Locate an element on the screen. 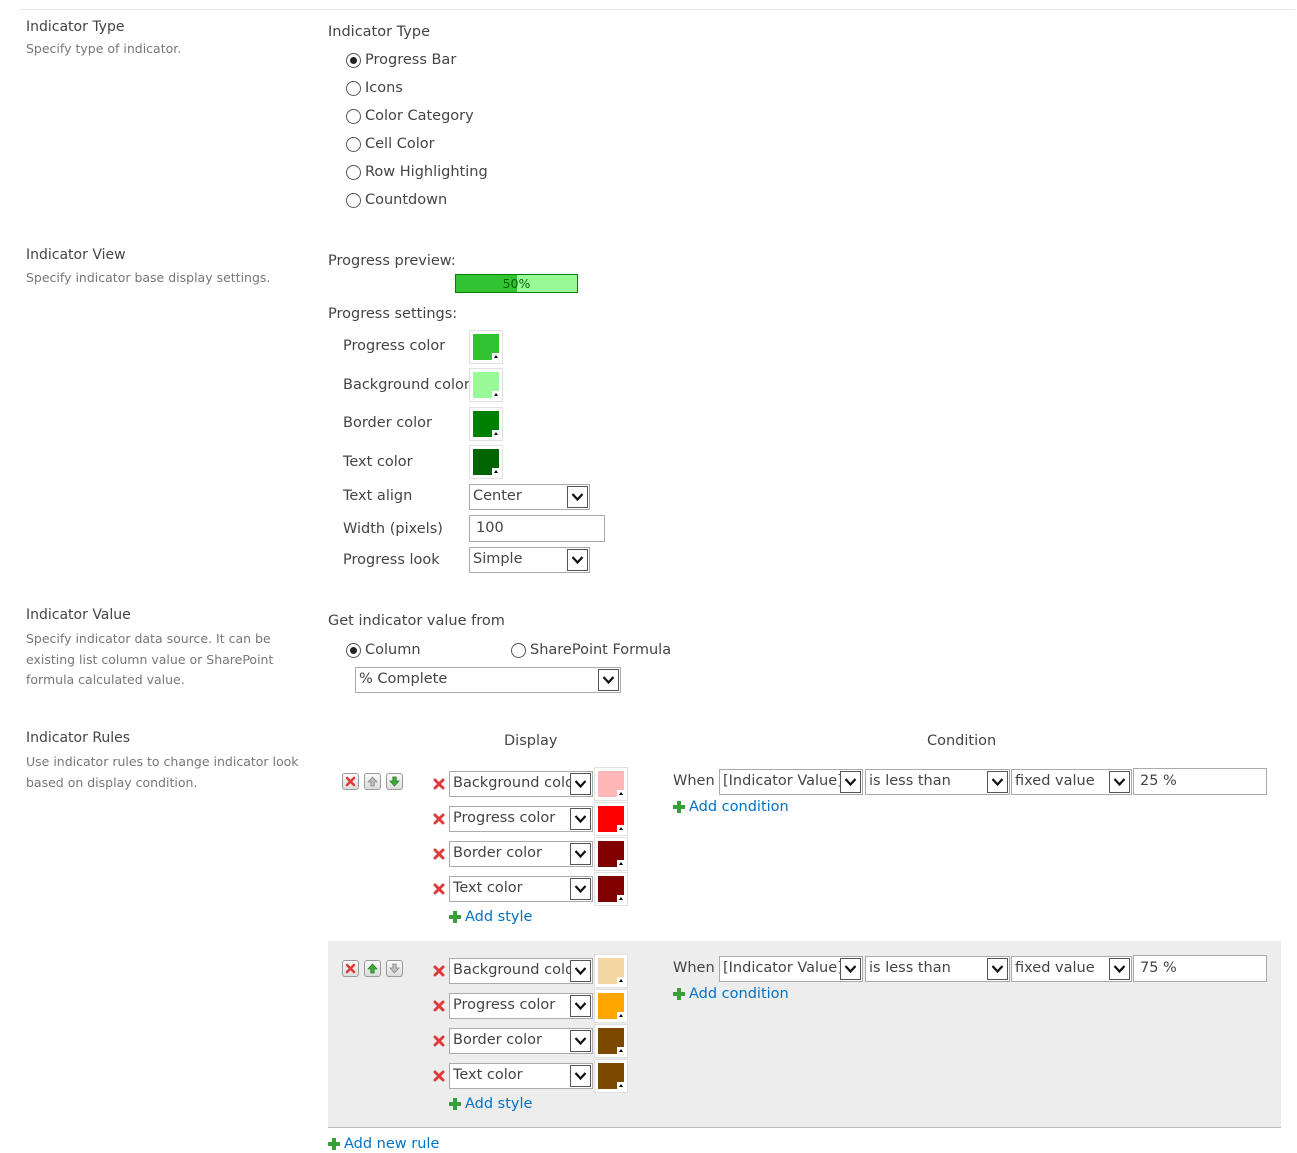 Image resolution: width=1297 pixels, height=1153 pixels. width-input: 100 is located at coordinates (537, 528).